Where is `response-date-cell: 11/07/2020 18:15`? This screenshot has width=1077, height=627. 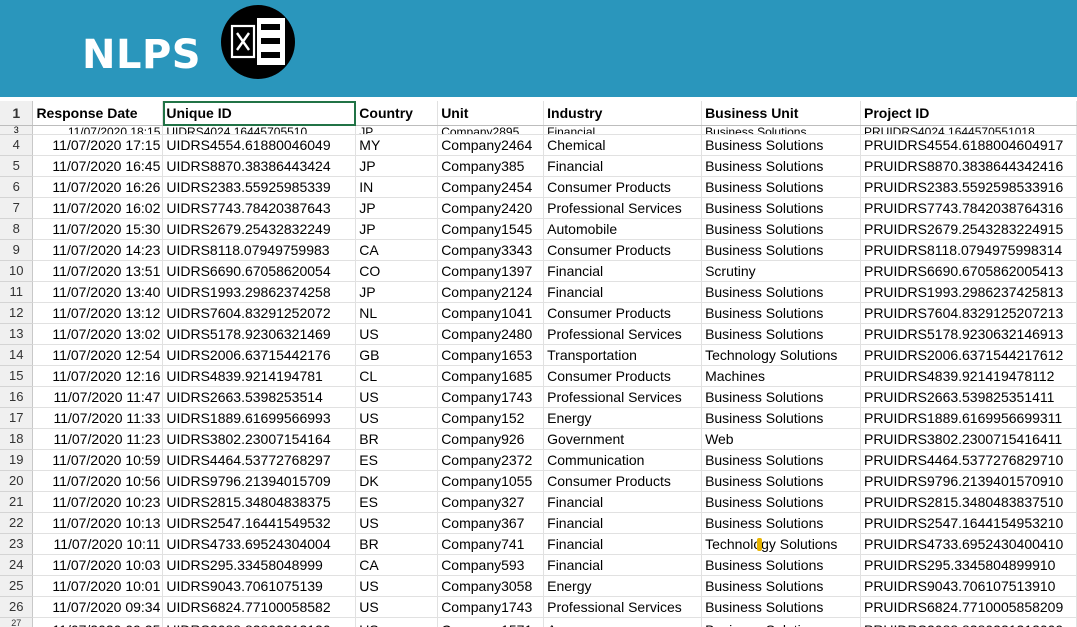 response-date-cell: 11/07/2020 18:15 is located at coordinates (98, 130).